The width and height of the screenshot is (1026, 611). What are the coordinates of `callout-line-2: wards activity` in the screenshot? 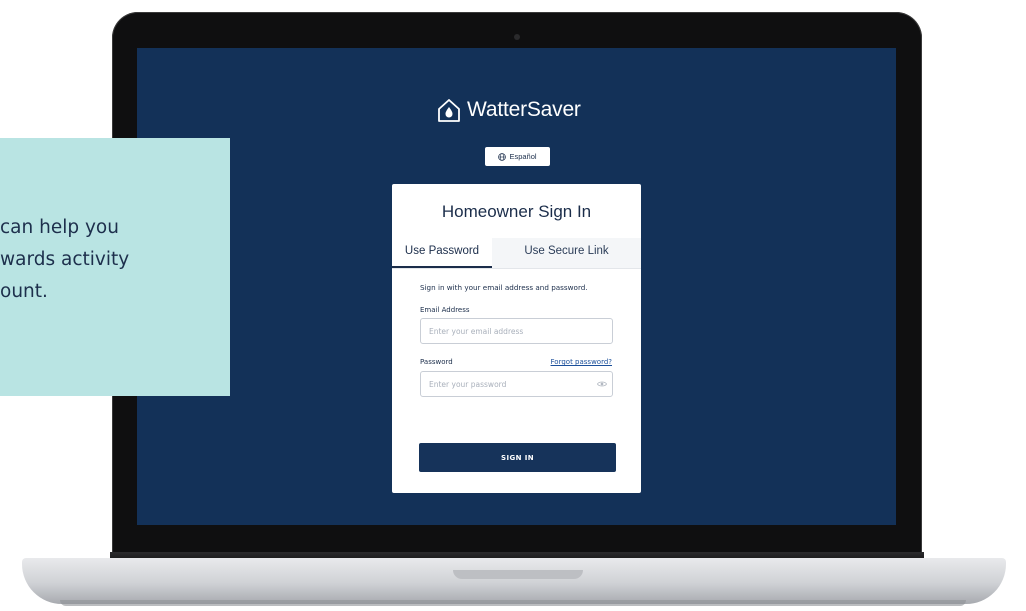 It's located at (65, 259).